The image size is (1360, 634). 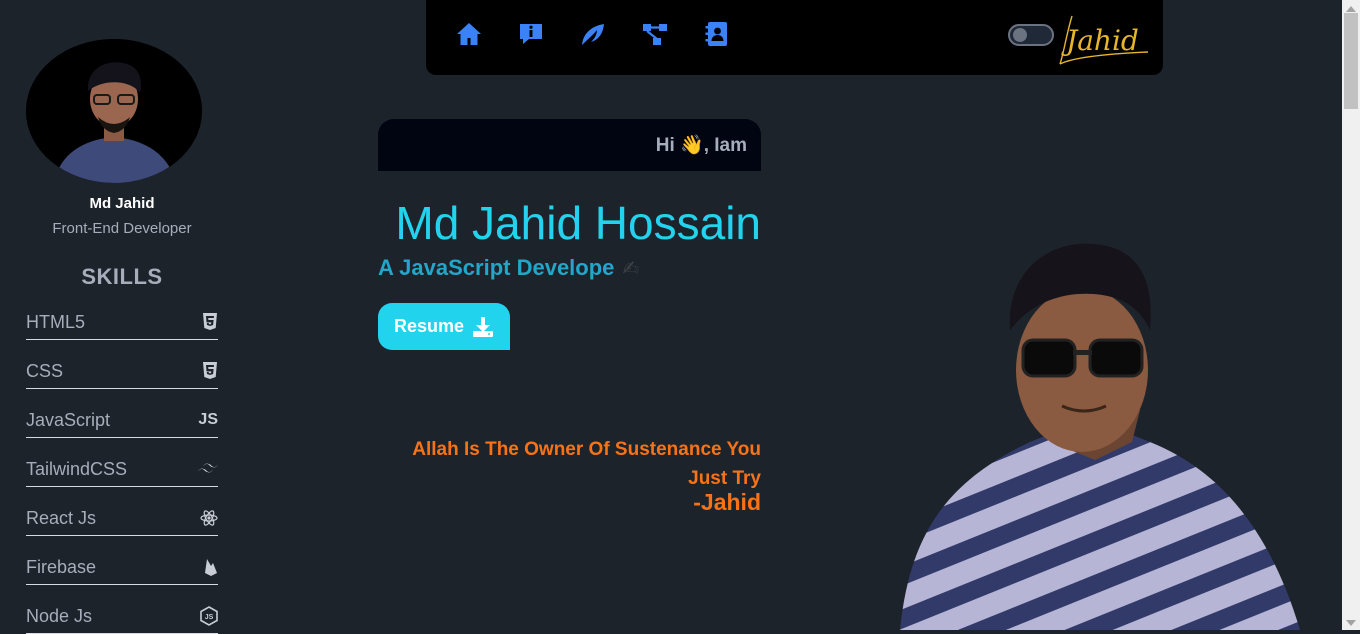 I want to click on skill-item-firebase: Firebase, so click(x=122, y=567).